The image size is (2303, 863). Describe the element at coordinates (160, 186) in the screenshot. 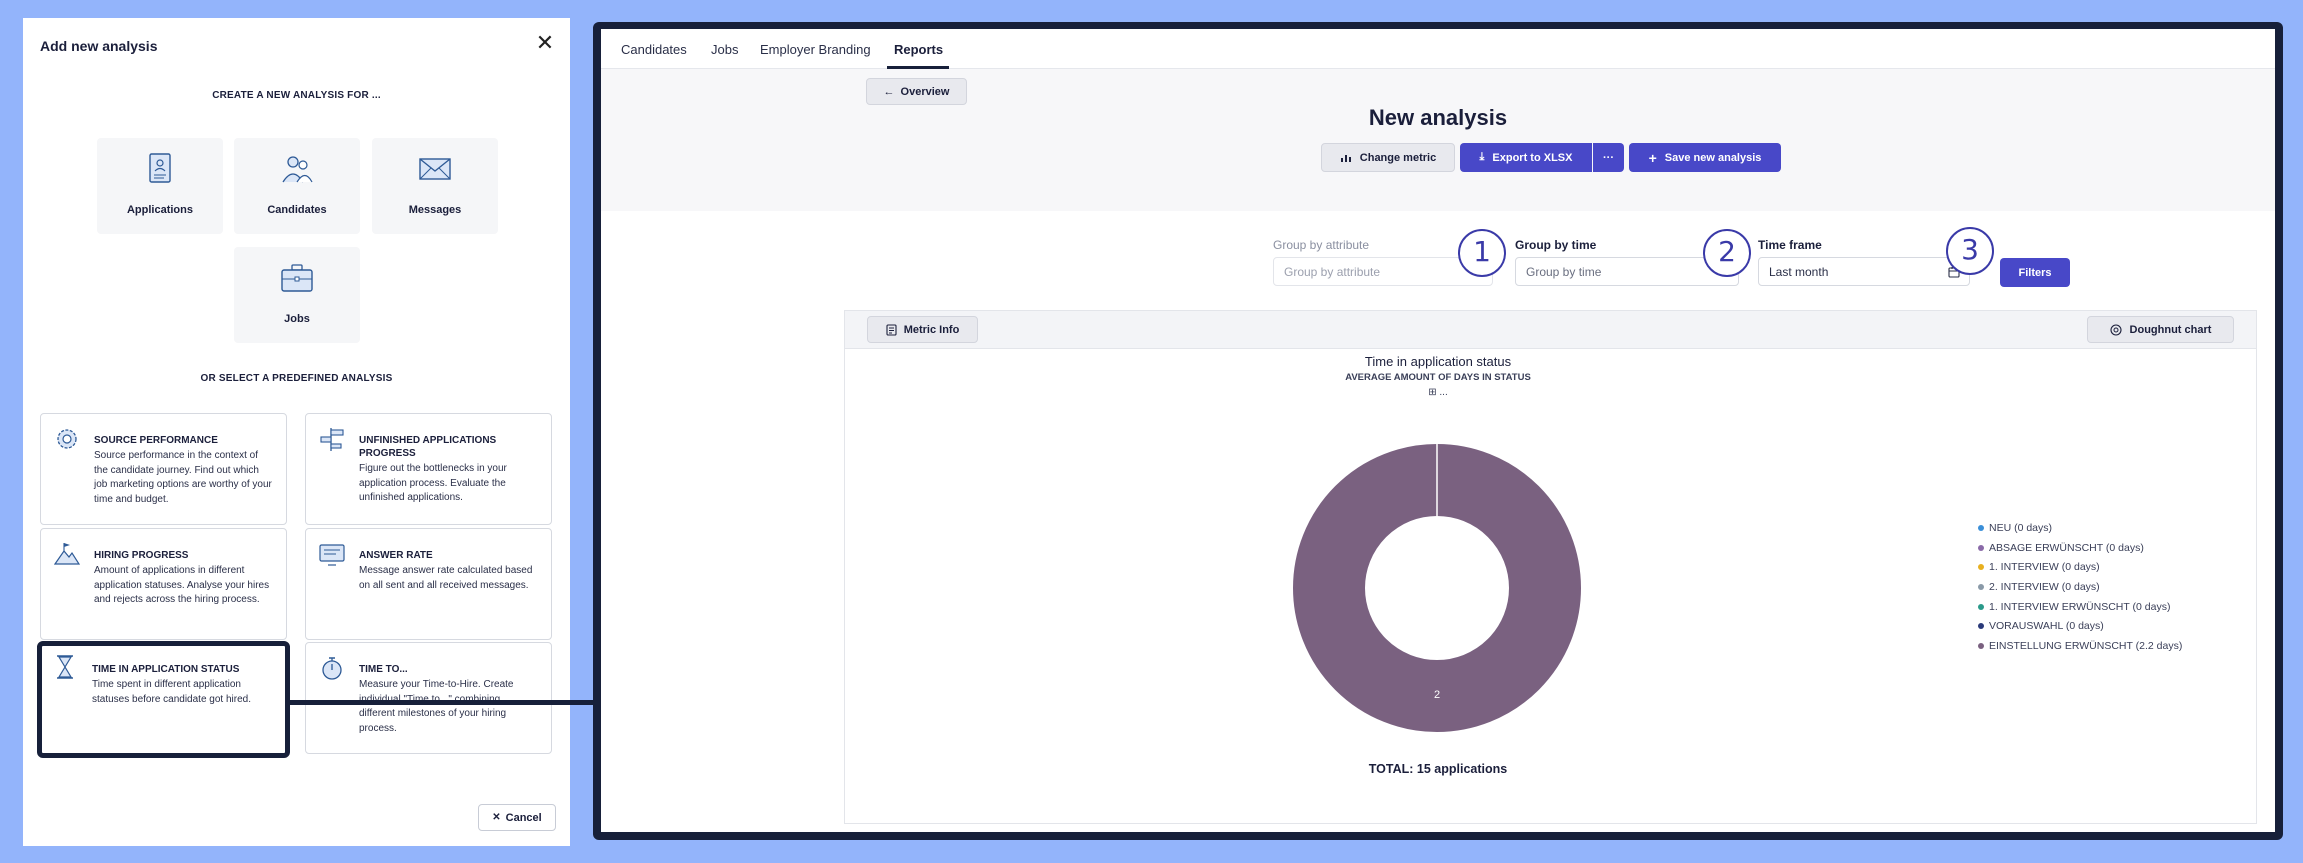

I see `tile-applications: Applications` at that location.